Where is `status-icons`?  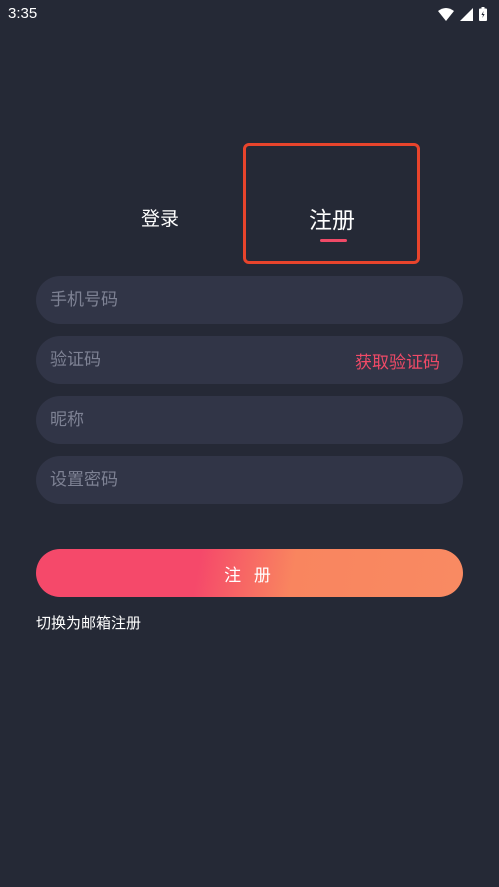
status-icons is located at coordinates (462, 14).